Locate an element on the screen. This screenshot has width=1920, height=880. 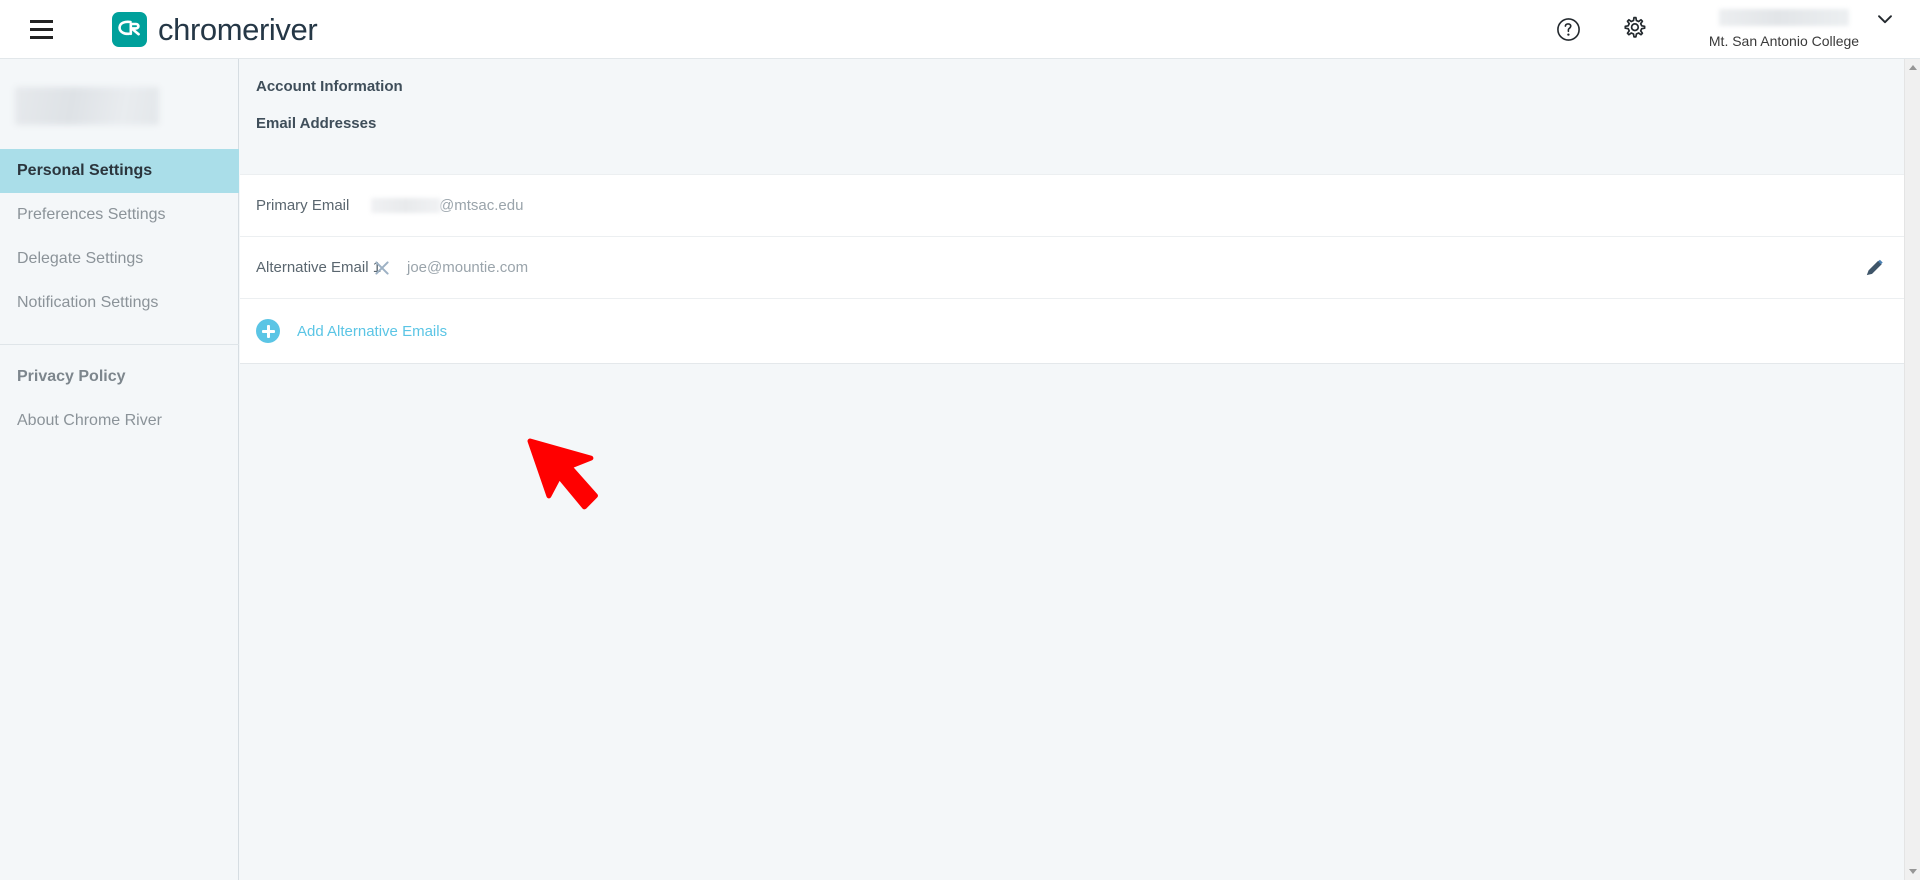
user-name-redacted is located at coordinates (1784, 17).